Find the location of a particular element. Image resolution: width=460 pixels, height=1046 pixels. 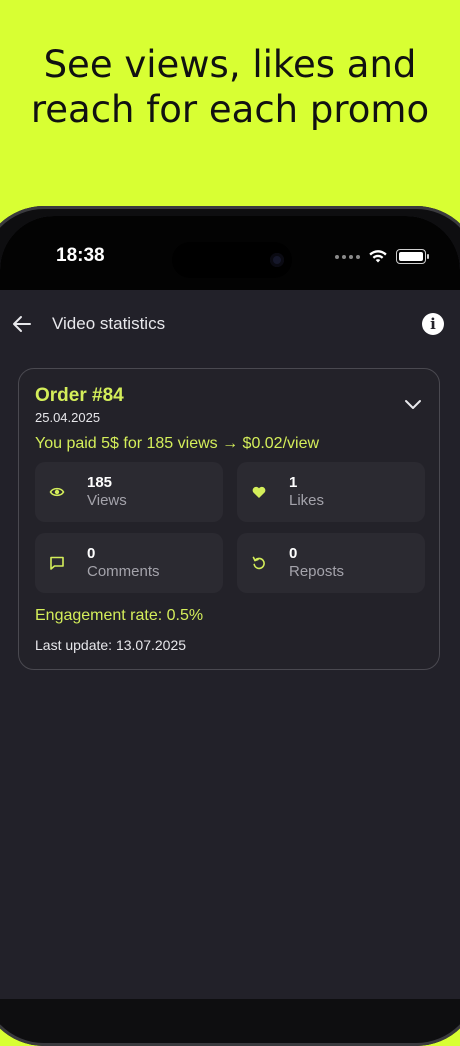

engagement-rate: Engagement rate: 0.5% is located at coordinates (119, 615).